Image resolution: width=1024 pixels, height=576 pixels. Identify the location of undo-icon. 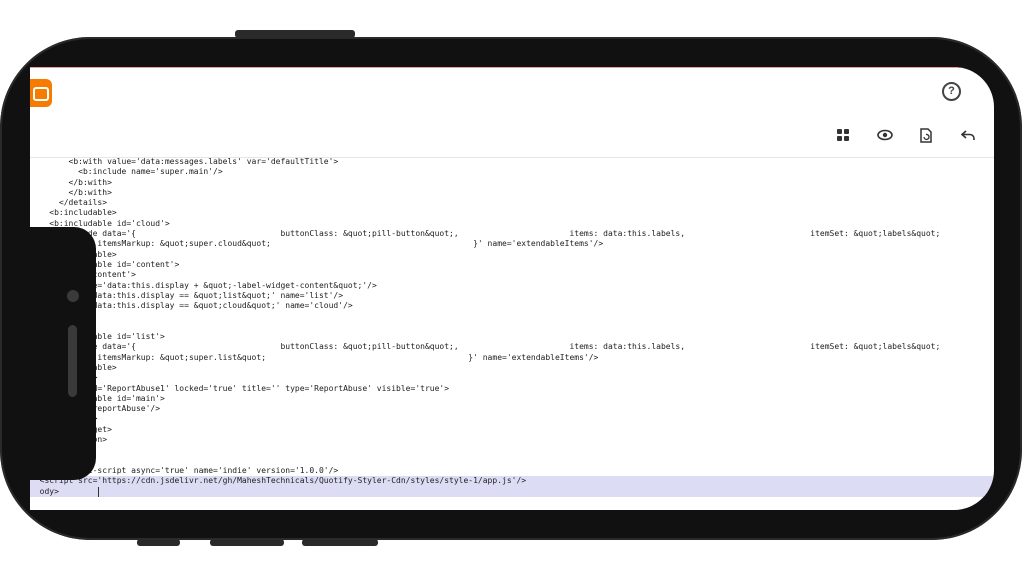
(968, 135).